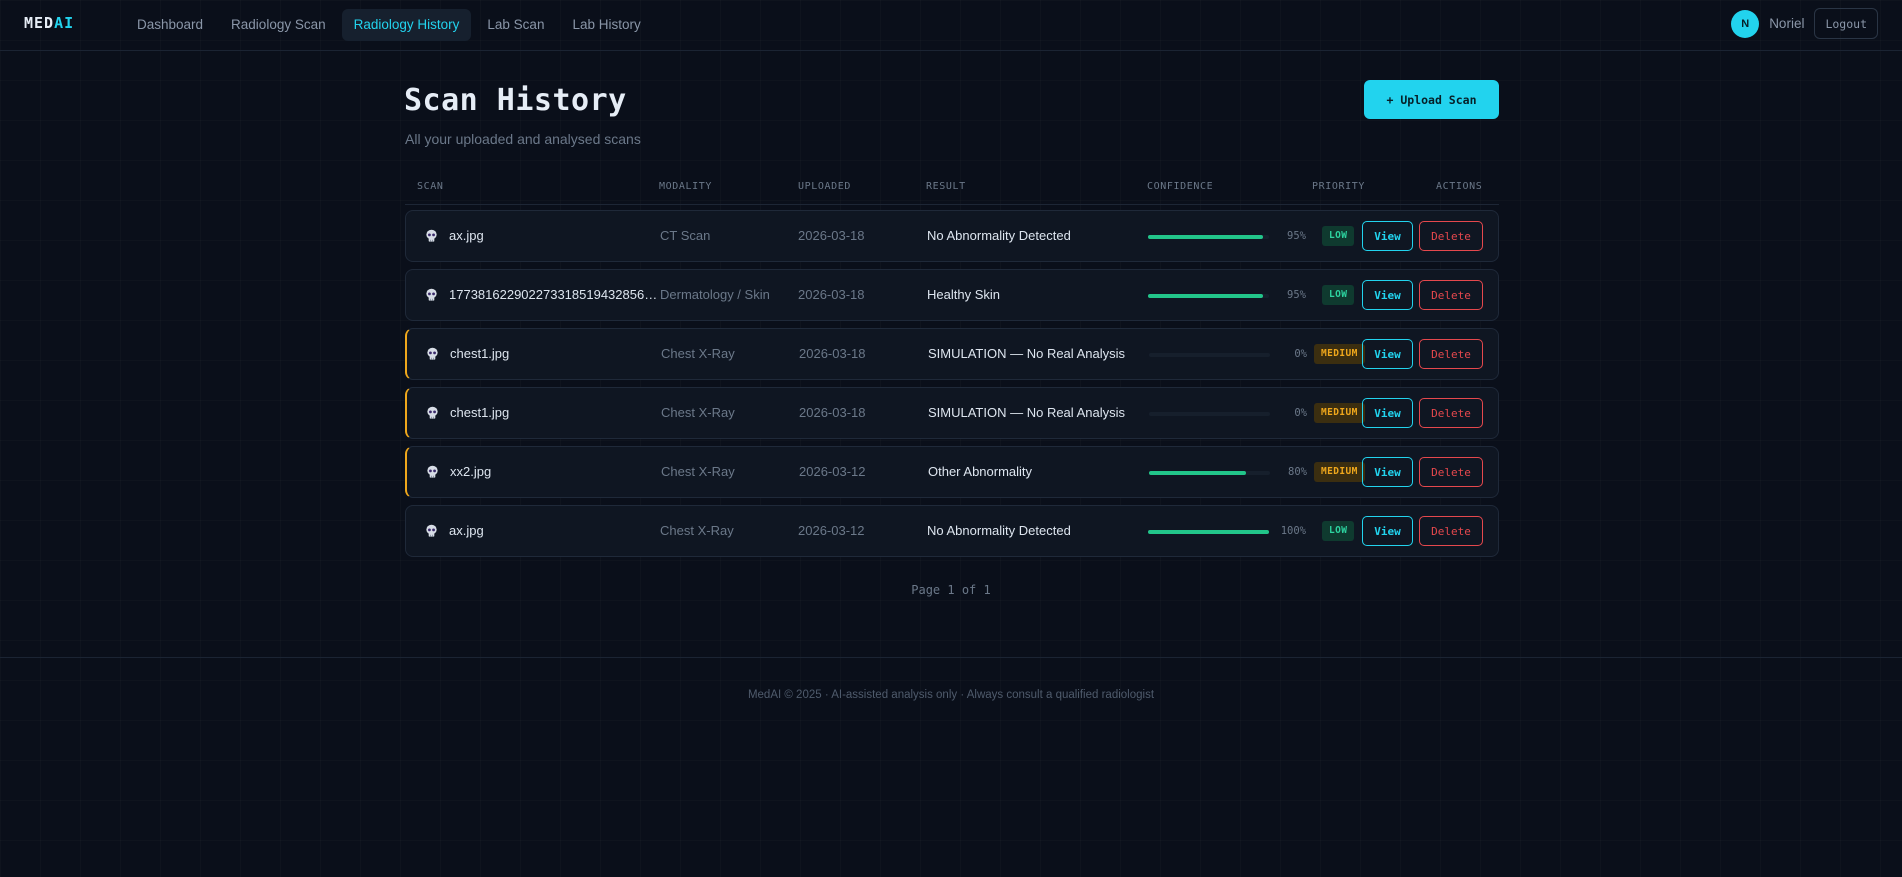  I want to click on user-menu: N Noriel Logout, so click(1804, 23).